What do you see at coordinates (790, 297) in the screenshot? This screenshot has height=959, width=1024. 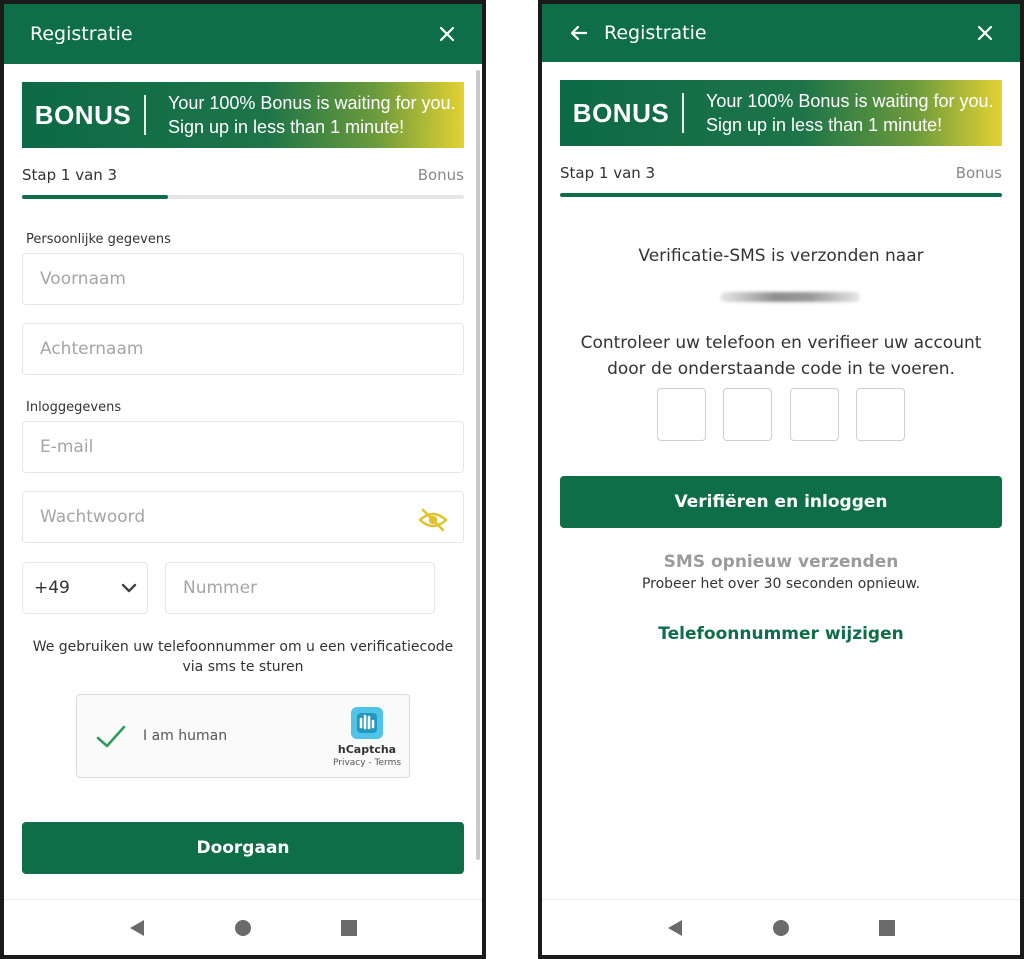 I see `masked-phone-number` at bounding box center [790, 297].